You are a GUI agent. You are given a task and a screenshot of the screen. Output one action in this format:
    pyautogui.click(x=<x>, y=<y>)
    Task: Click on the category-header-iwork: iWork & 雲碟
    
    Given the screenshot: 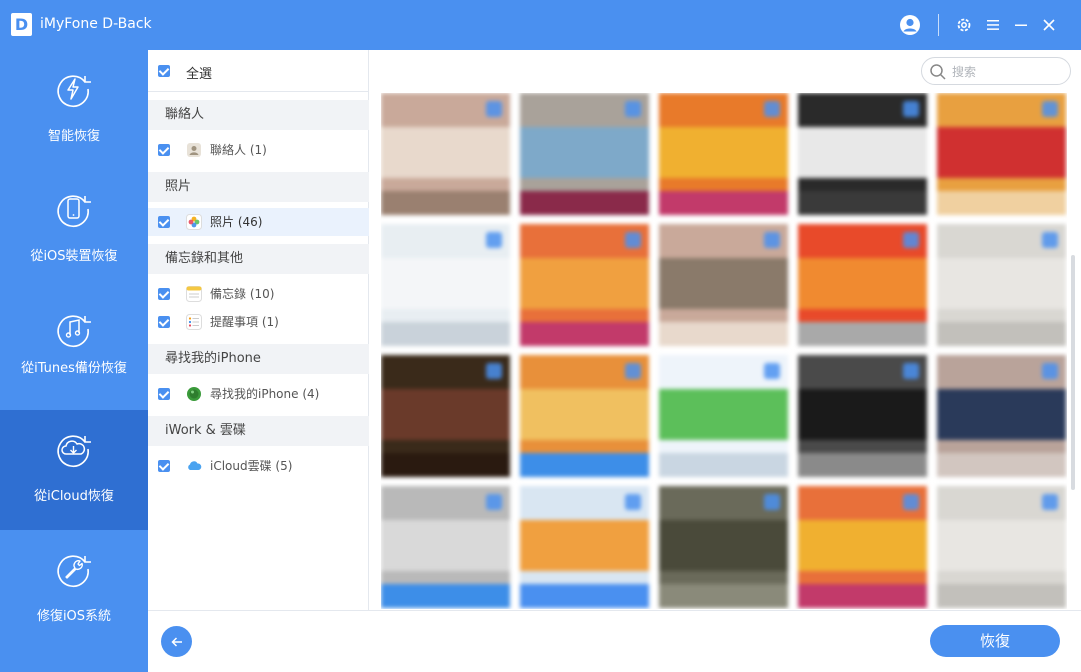 What is the action you would take?
    pyautogui.click(x=258, y=431)
    